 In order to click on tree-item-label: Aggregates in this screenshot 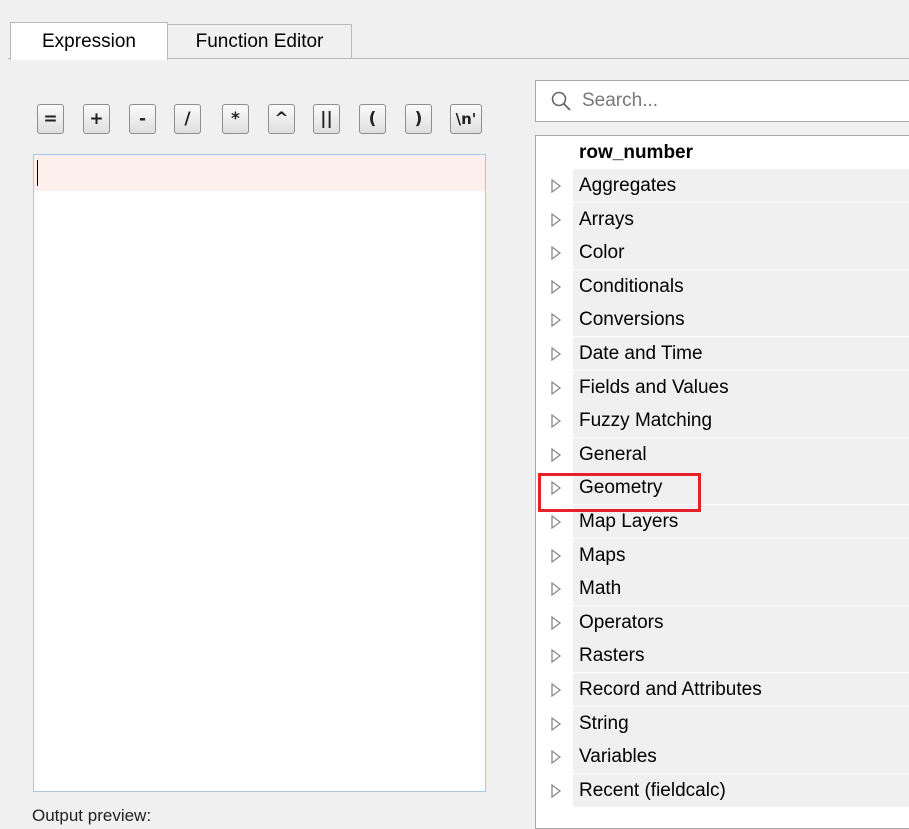, I will do `click(741, 185)`.